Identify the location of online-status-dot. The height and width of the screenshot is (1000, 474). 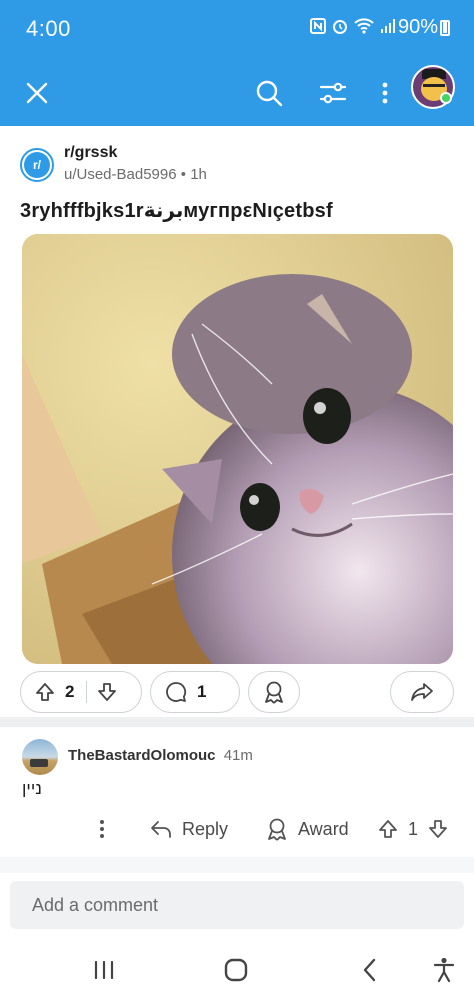
(446, 98).